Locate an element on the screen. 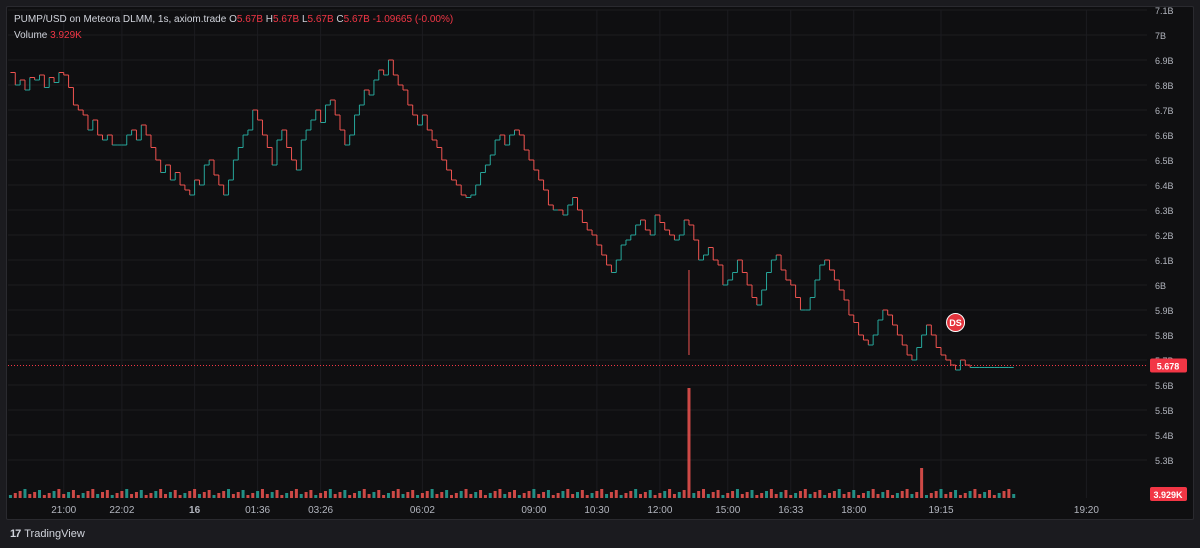  y-tick-label: 6.6B is located at coordinates (1164, 136).